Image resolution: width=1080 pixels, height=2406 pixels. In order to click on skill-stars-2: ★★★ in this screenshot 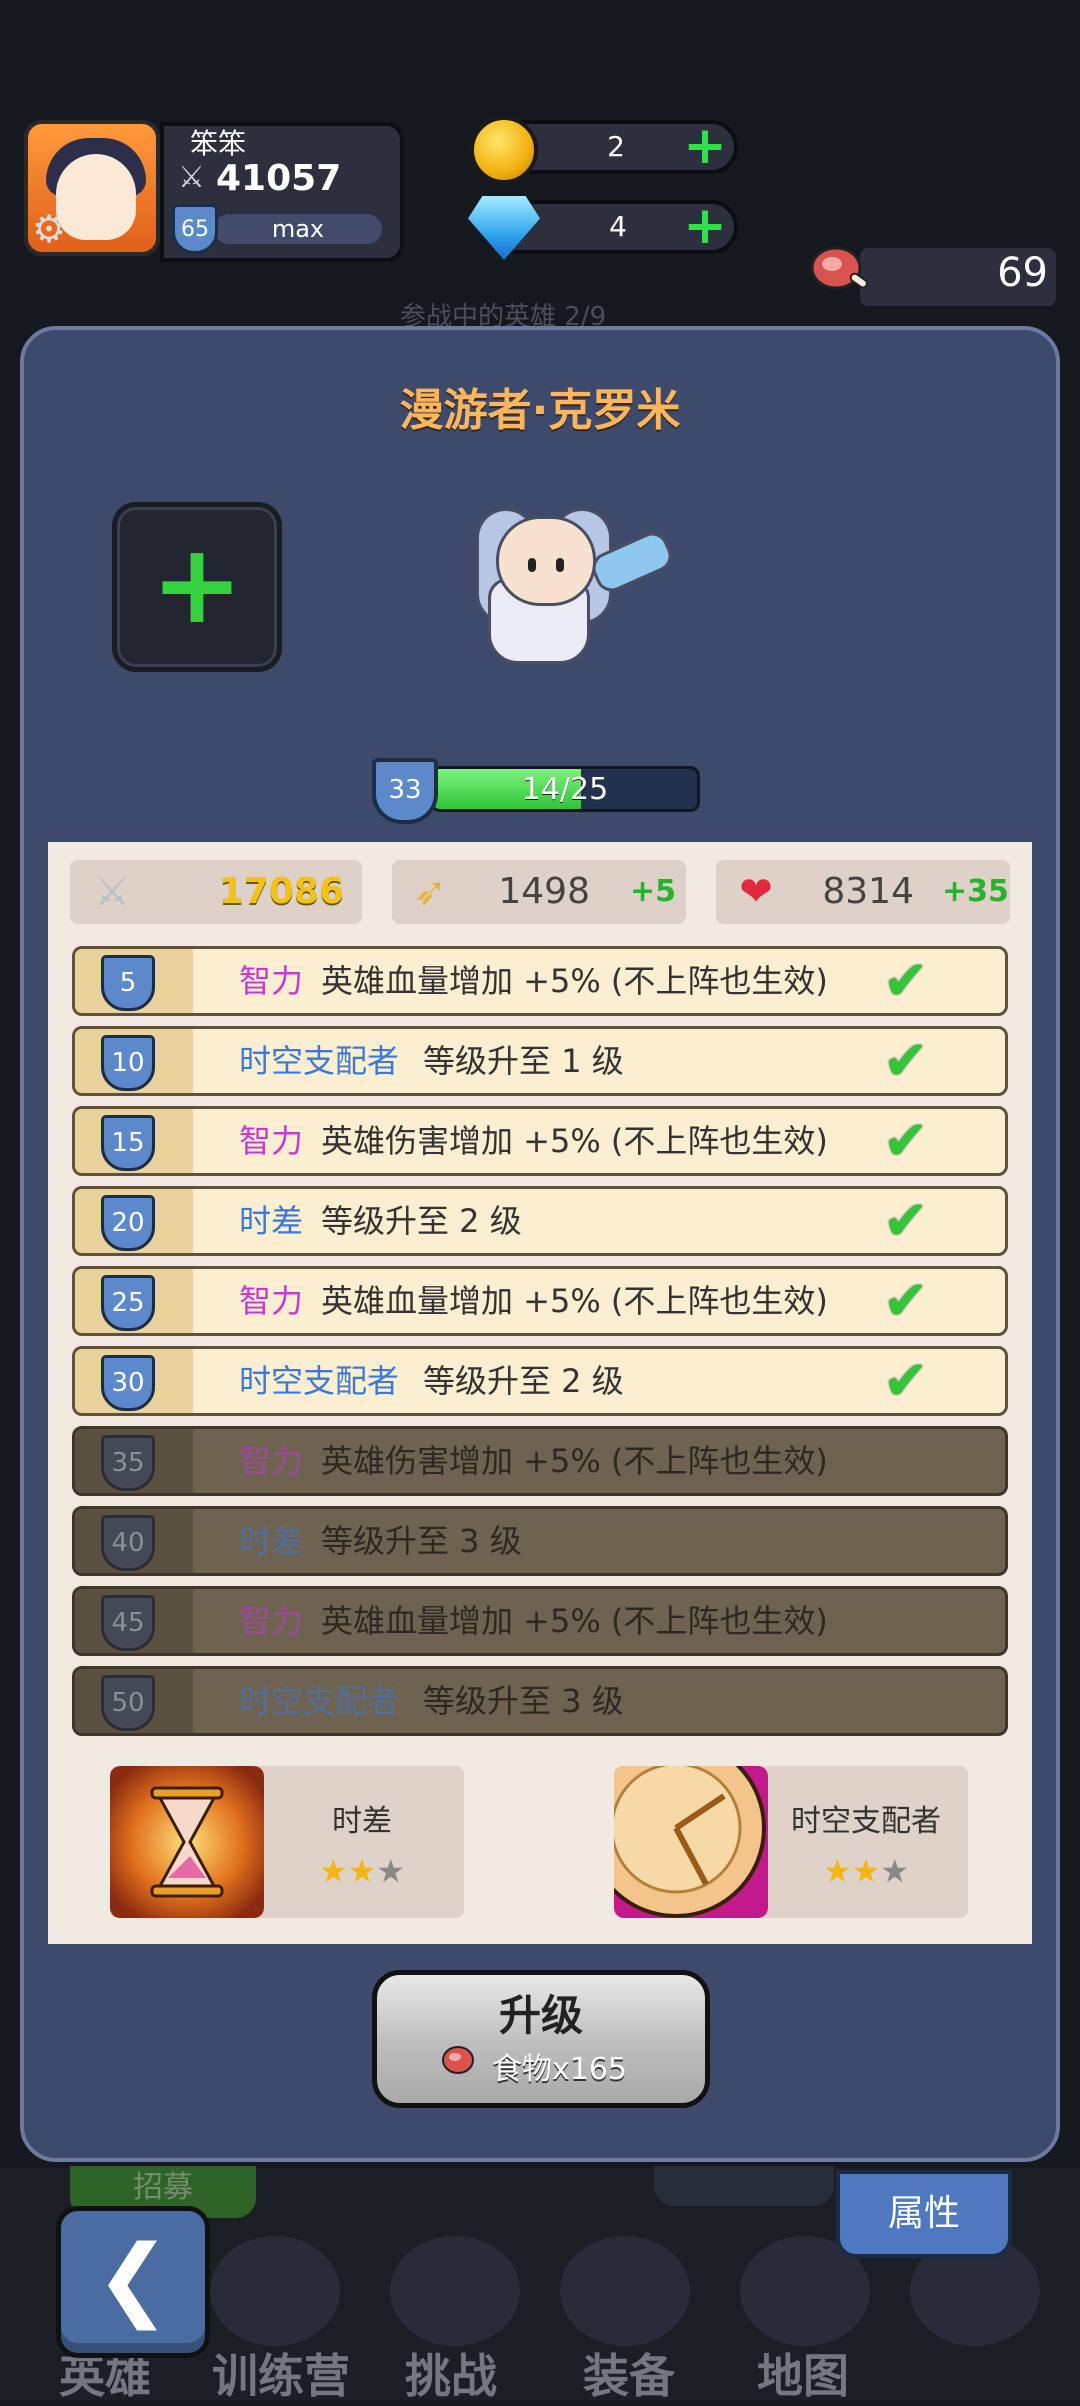, I will do `click(866, 1871)`.